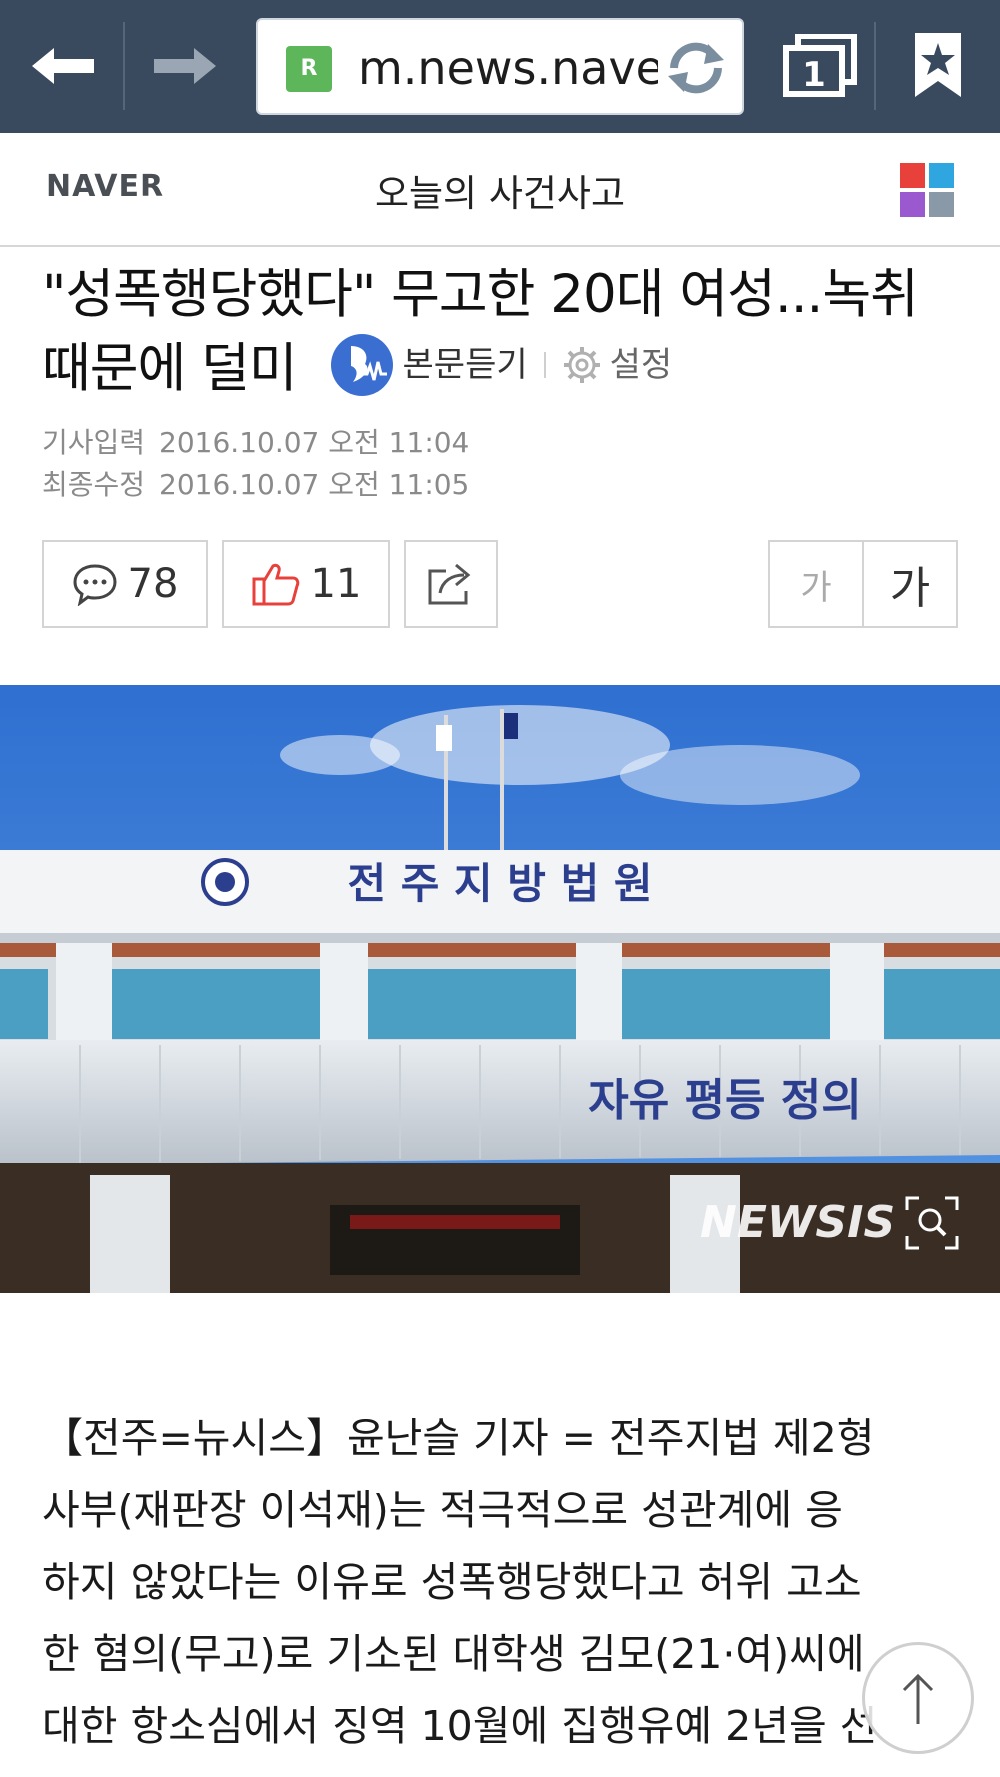  I want to click on bookmark-star-icon, so click(937, 65).